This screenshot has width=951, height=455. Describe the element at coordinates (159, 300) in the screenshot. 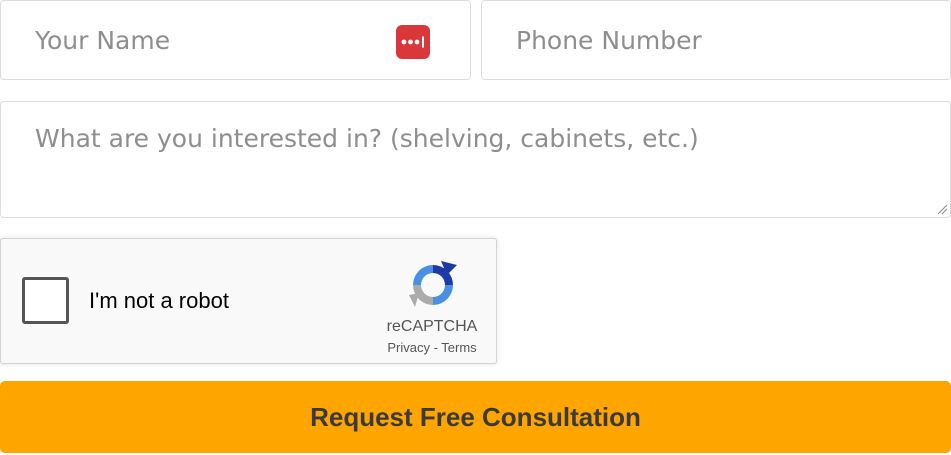

I see `recaptcha-label: I'm not a robot` at that location.